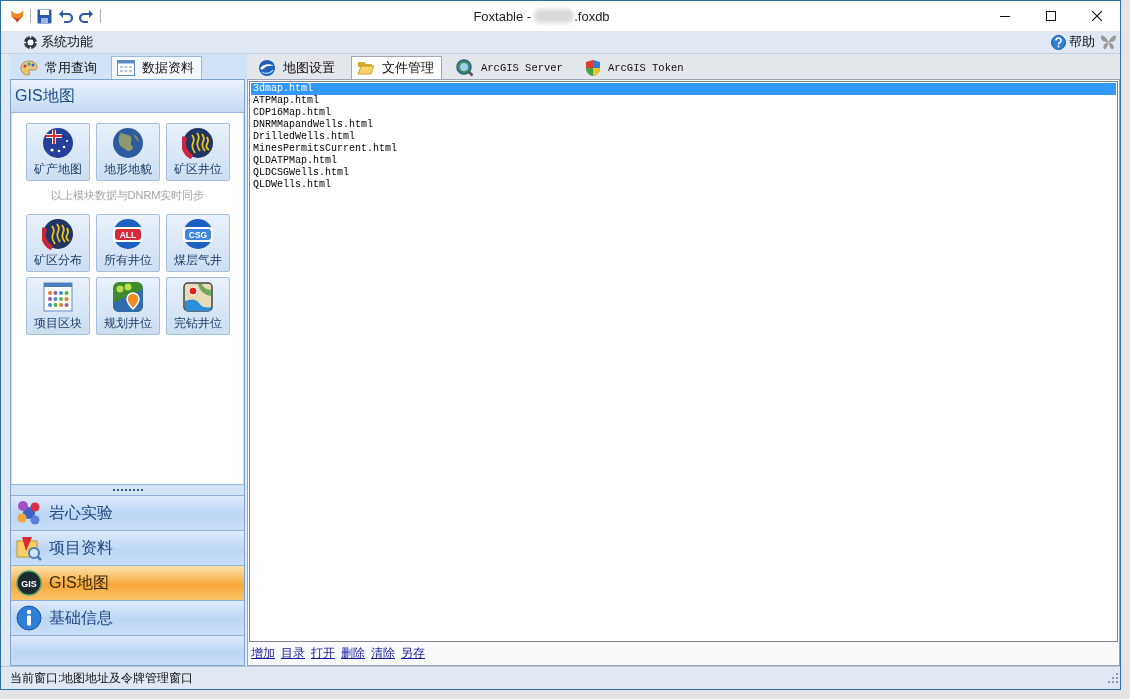  Describe the element at coordinates (366, 68) in the screenshot. I see `folder-icon` at that location.